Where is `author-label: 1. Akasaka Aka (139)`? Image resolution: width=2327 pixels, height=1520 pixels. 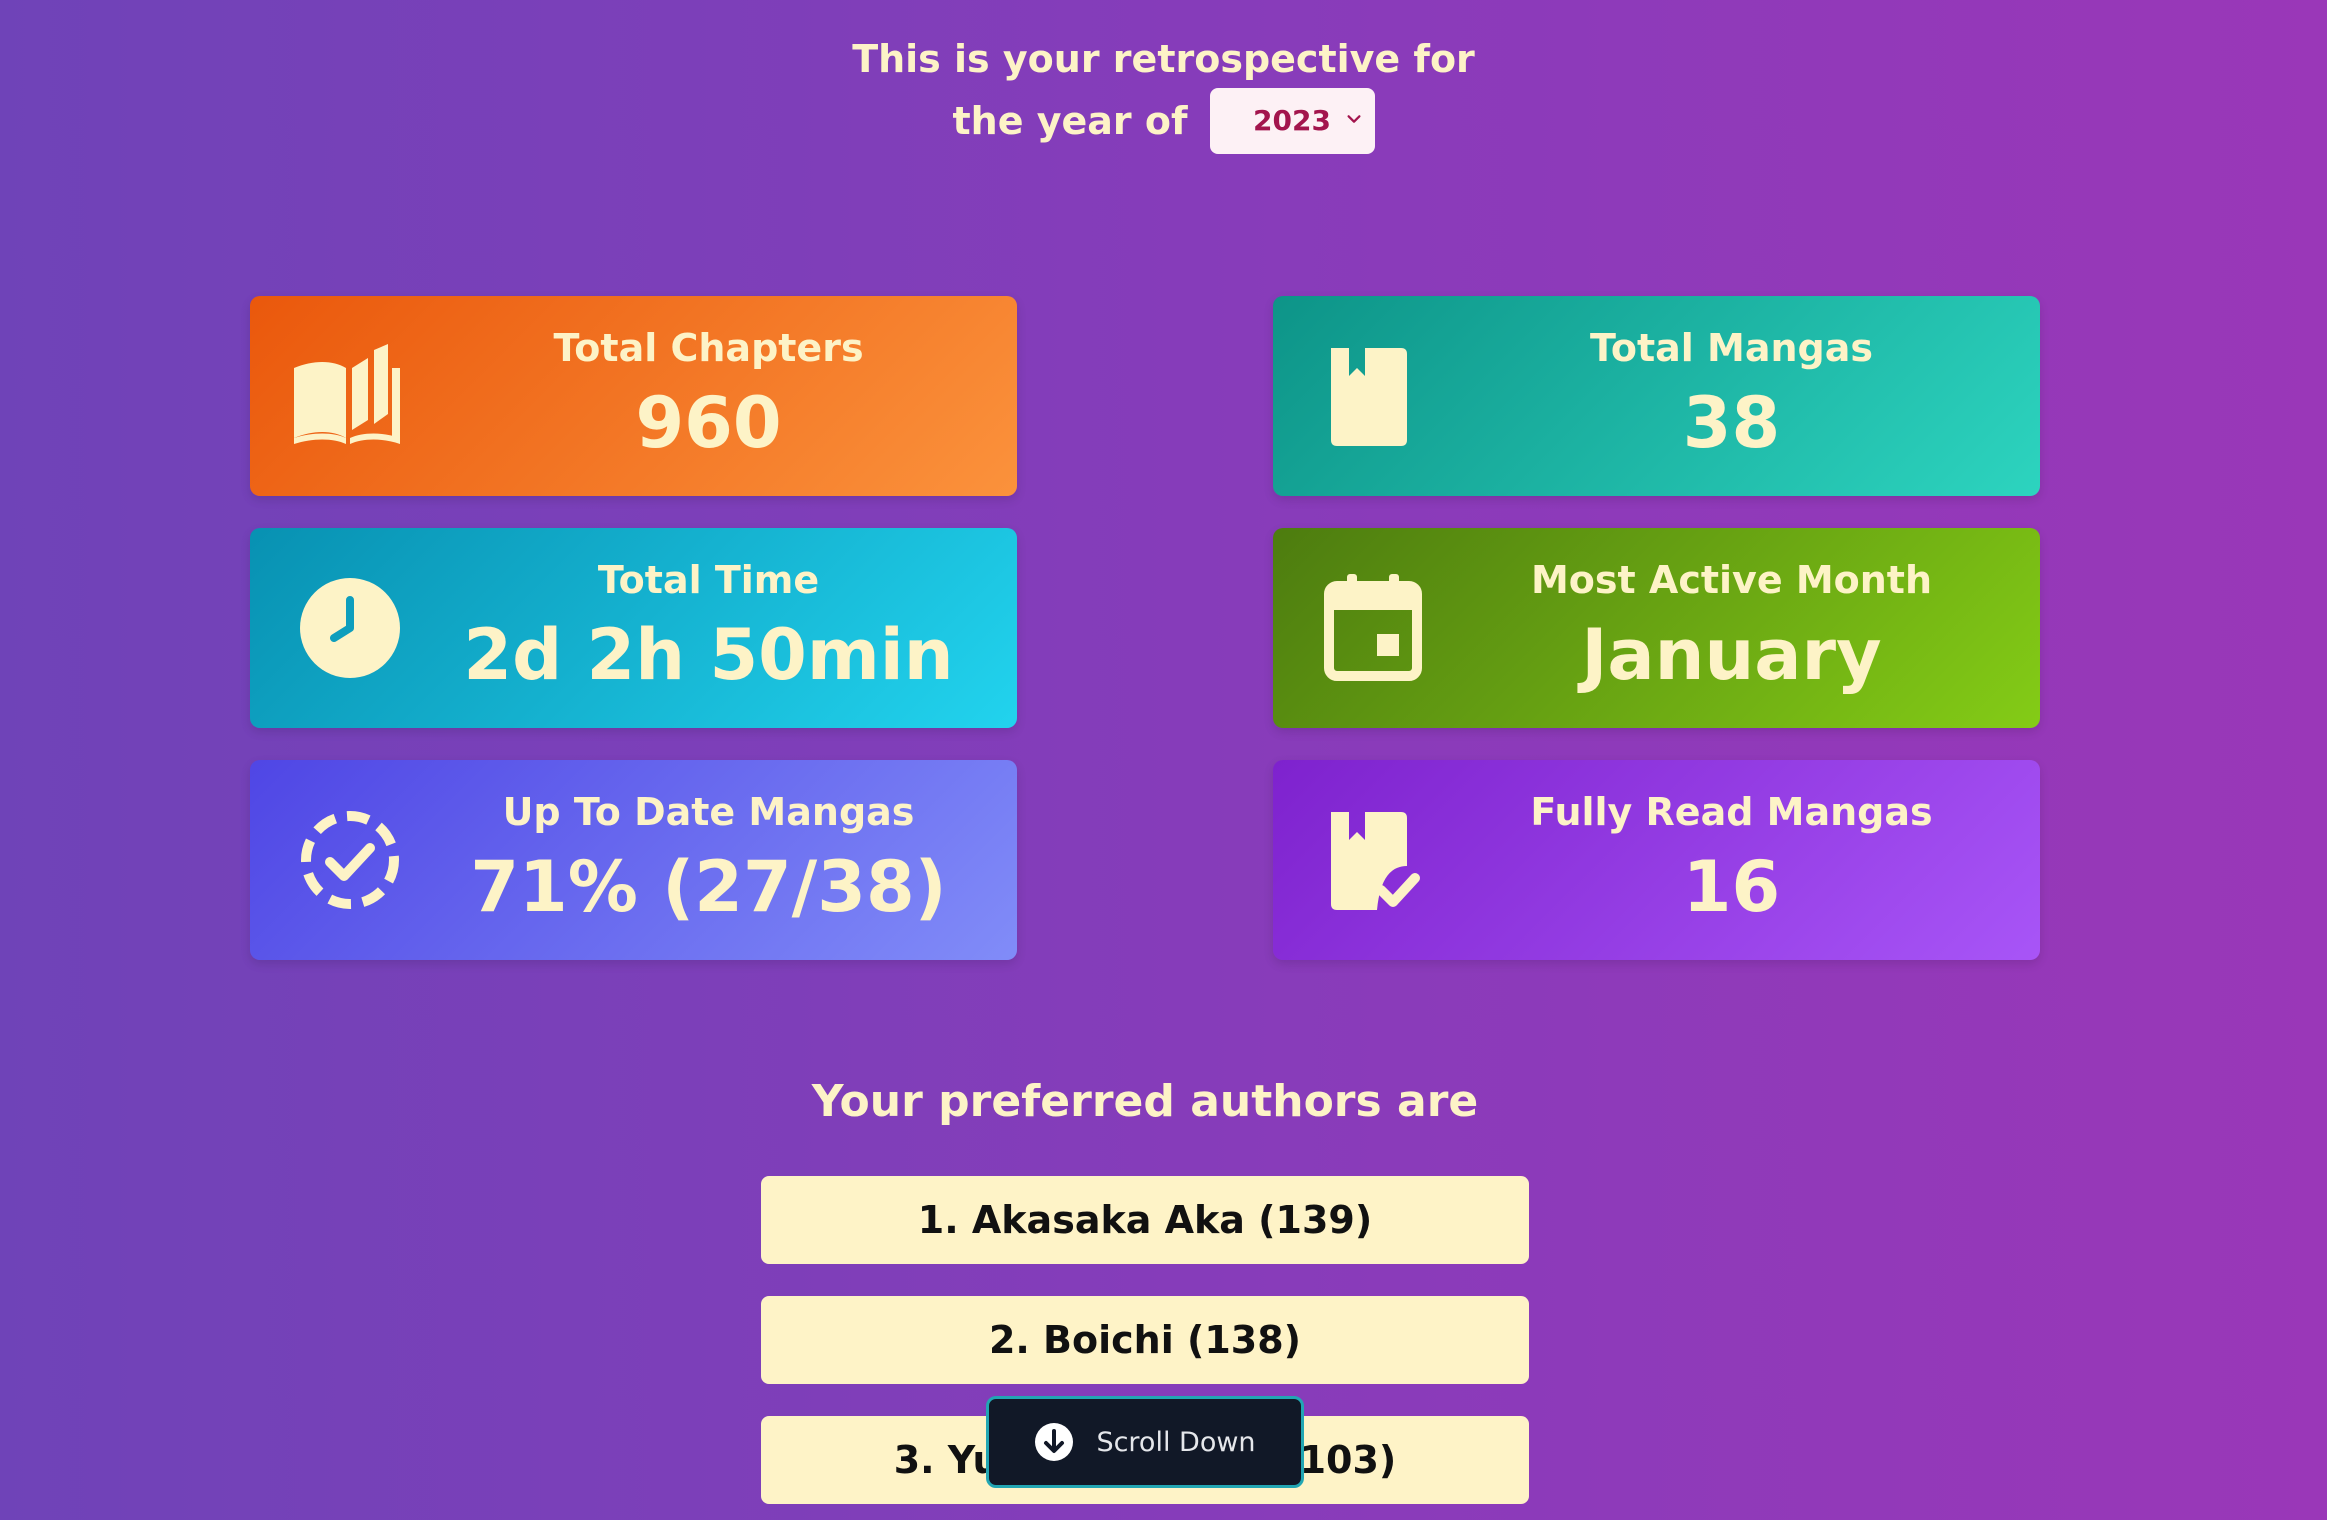 author-label: 1. Akasaka Aka (139) is located at coordinates (1145, 1220).